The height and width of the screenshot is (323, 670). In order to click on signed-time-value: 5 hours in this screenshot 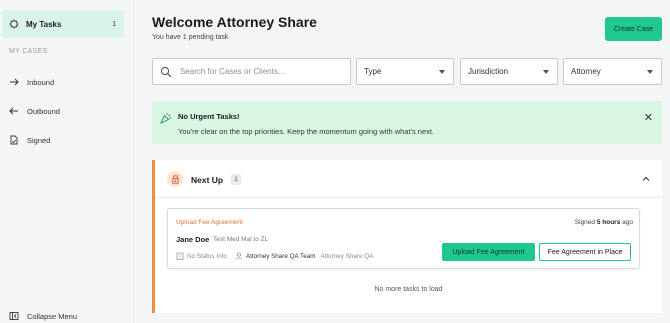, I will do `click(608, 222)`.